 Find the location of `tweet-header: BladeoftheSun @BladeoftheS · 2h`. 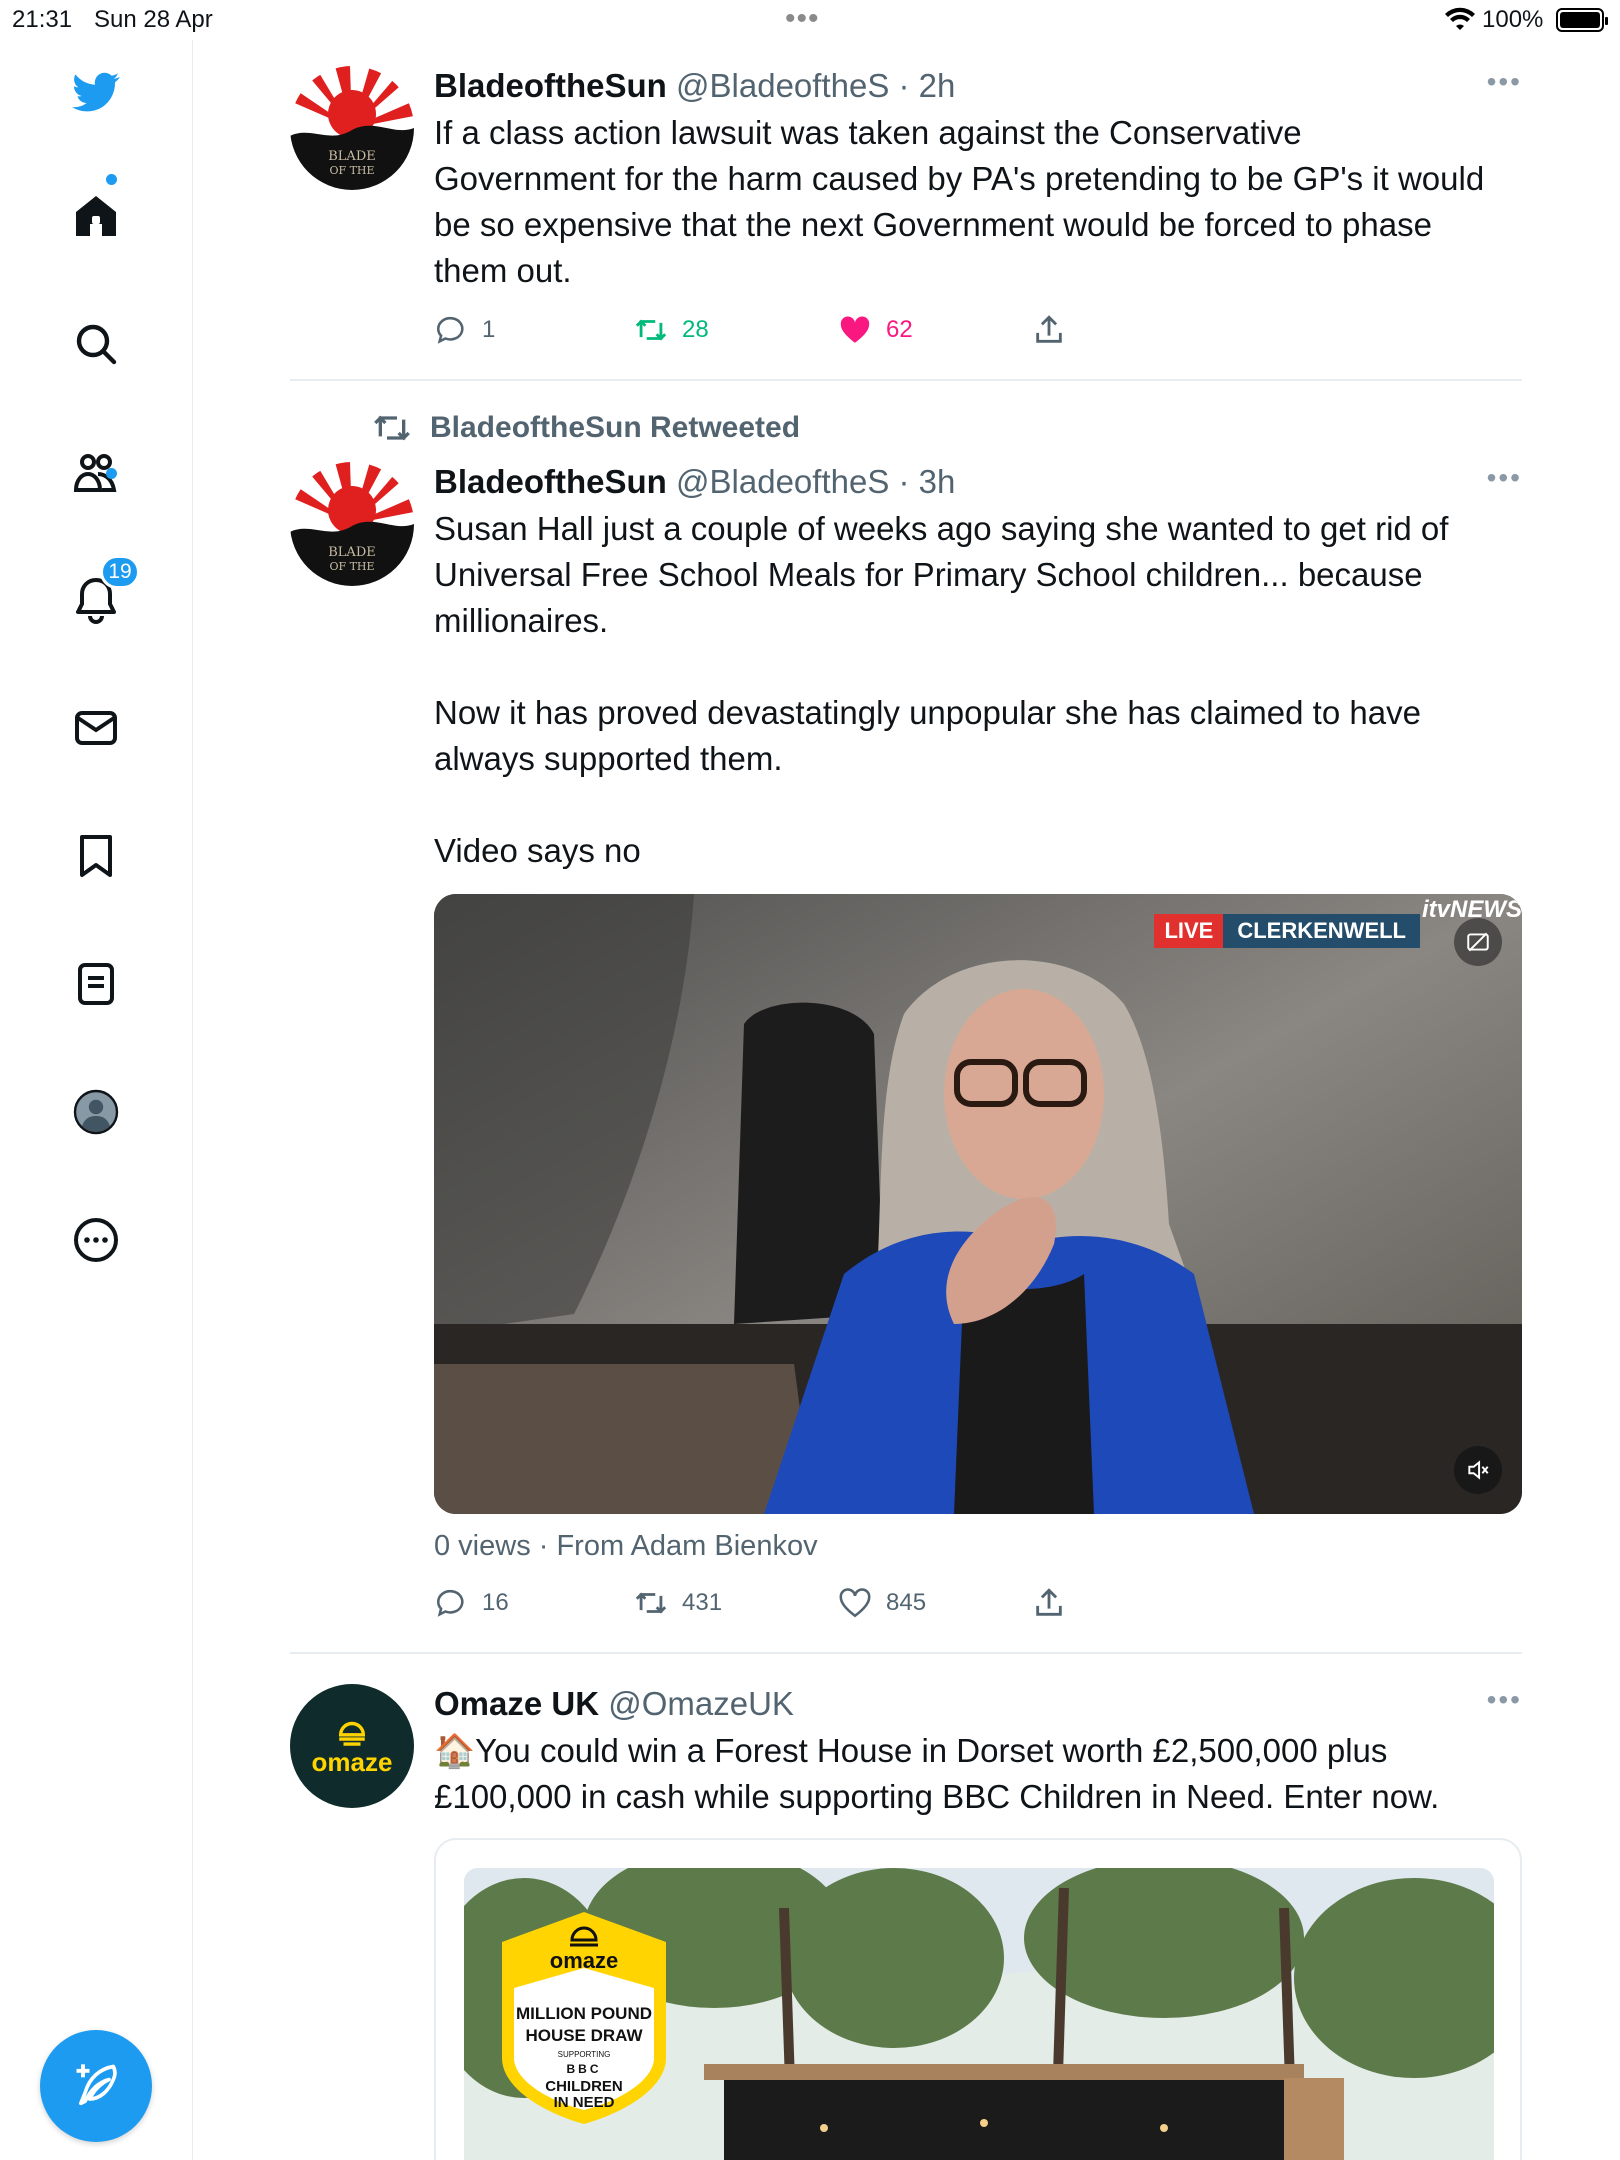

tweet-header: BladeoftheSun @BladeoftheS · 2h is located at coordinates (978, 86).